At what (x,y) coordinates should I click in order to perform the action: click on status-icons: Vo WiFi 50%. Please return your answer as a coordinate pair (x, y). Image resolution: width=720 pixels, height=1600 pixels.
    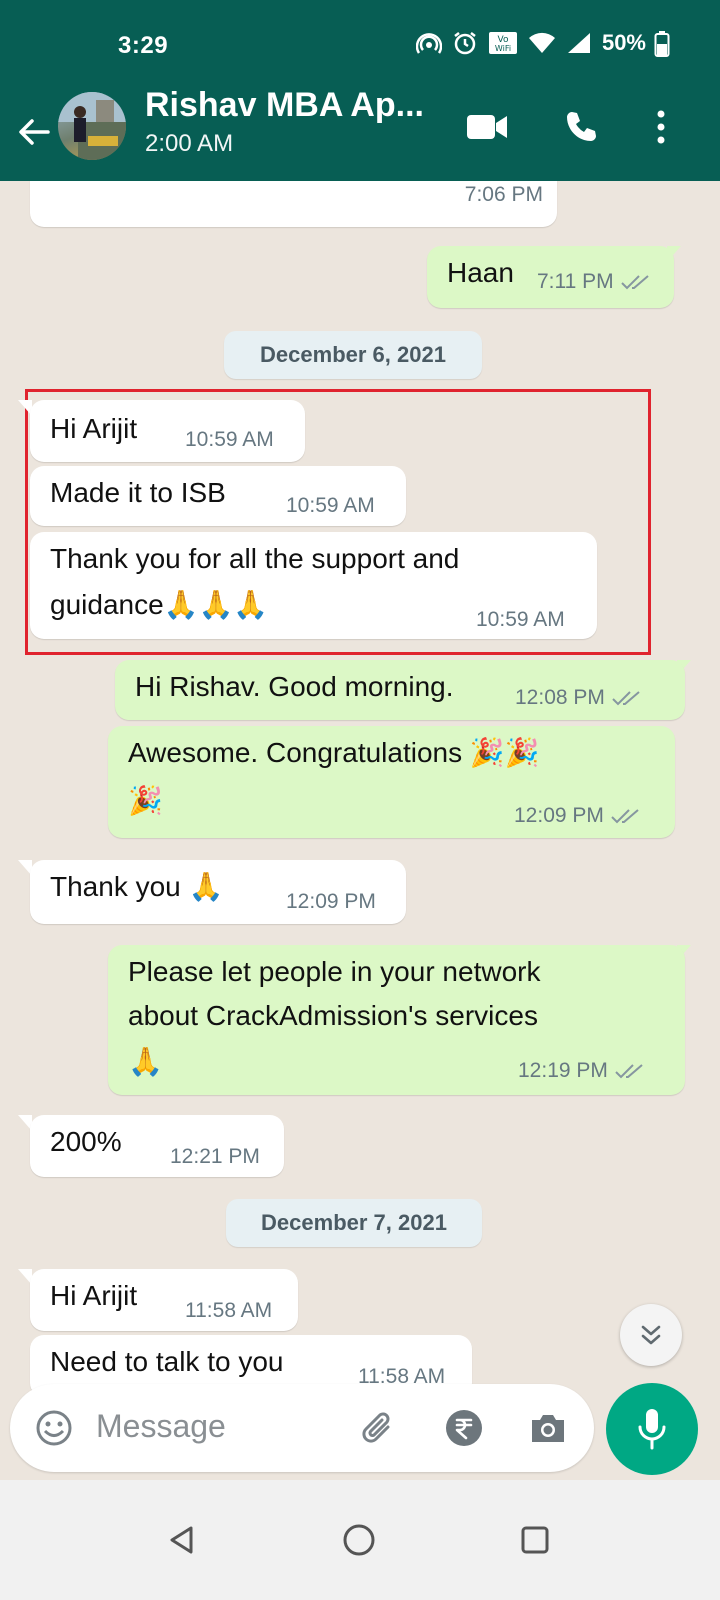
    Looking at the image, I should click on (530, 43).